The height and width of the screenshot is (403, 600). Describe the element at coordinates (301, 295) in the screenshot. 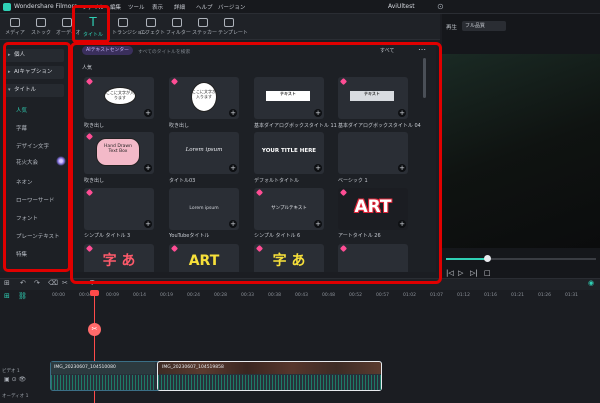

I see `timecode-label: 00:43` at that location.